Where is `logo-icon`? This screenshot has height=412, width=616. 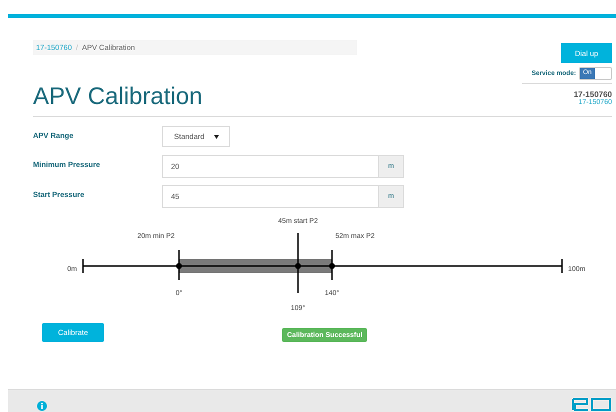 logo-icon is located at coordinates (592, 404).